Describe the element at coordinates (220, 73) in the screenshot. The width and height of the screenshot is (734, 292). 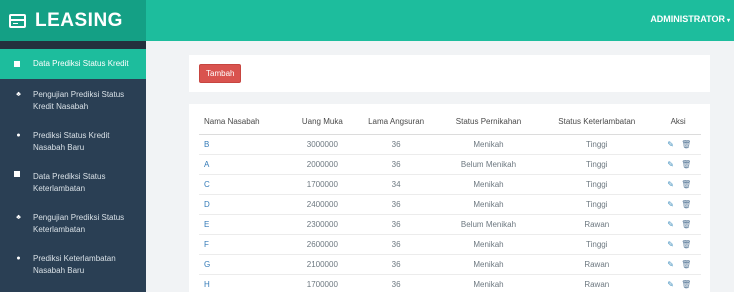
I see `add-button: Tambah` at that location.